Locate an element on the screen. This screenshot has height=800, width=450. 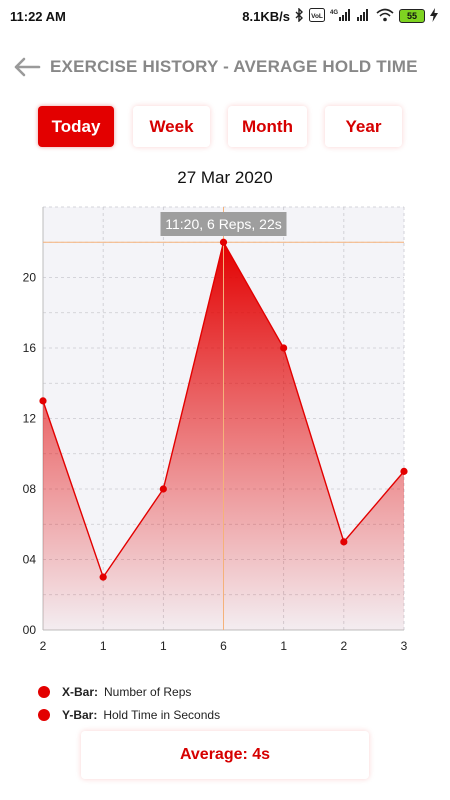
legend-value: Number of Reps is located at coordinates (148, 691).